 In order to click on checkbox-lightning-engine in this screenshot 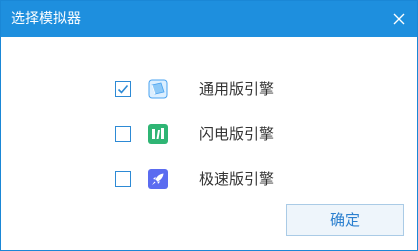, I will do `click(123, 134)`.